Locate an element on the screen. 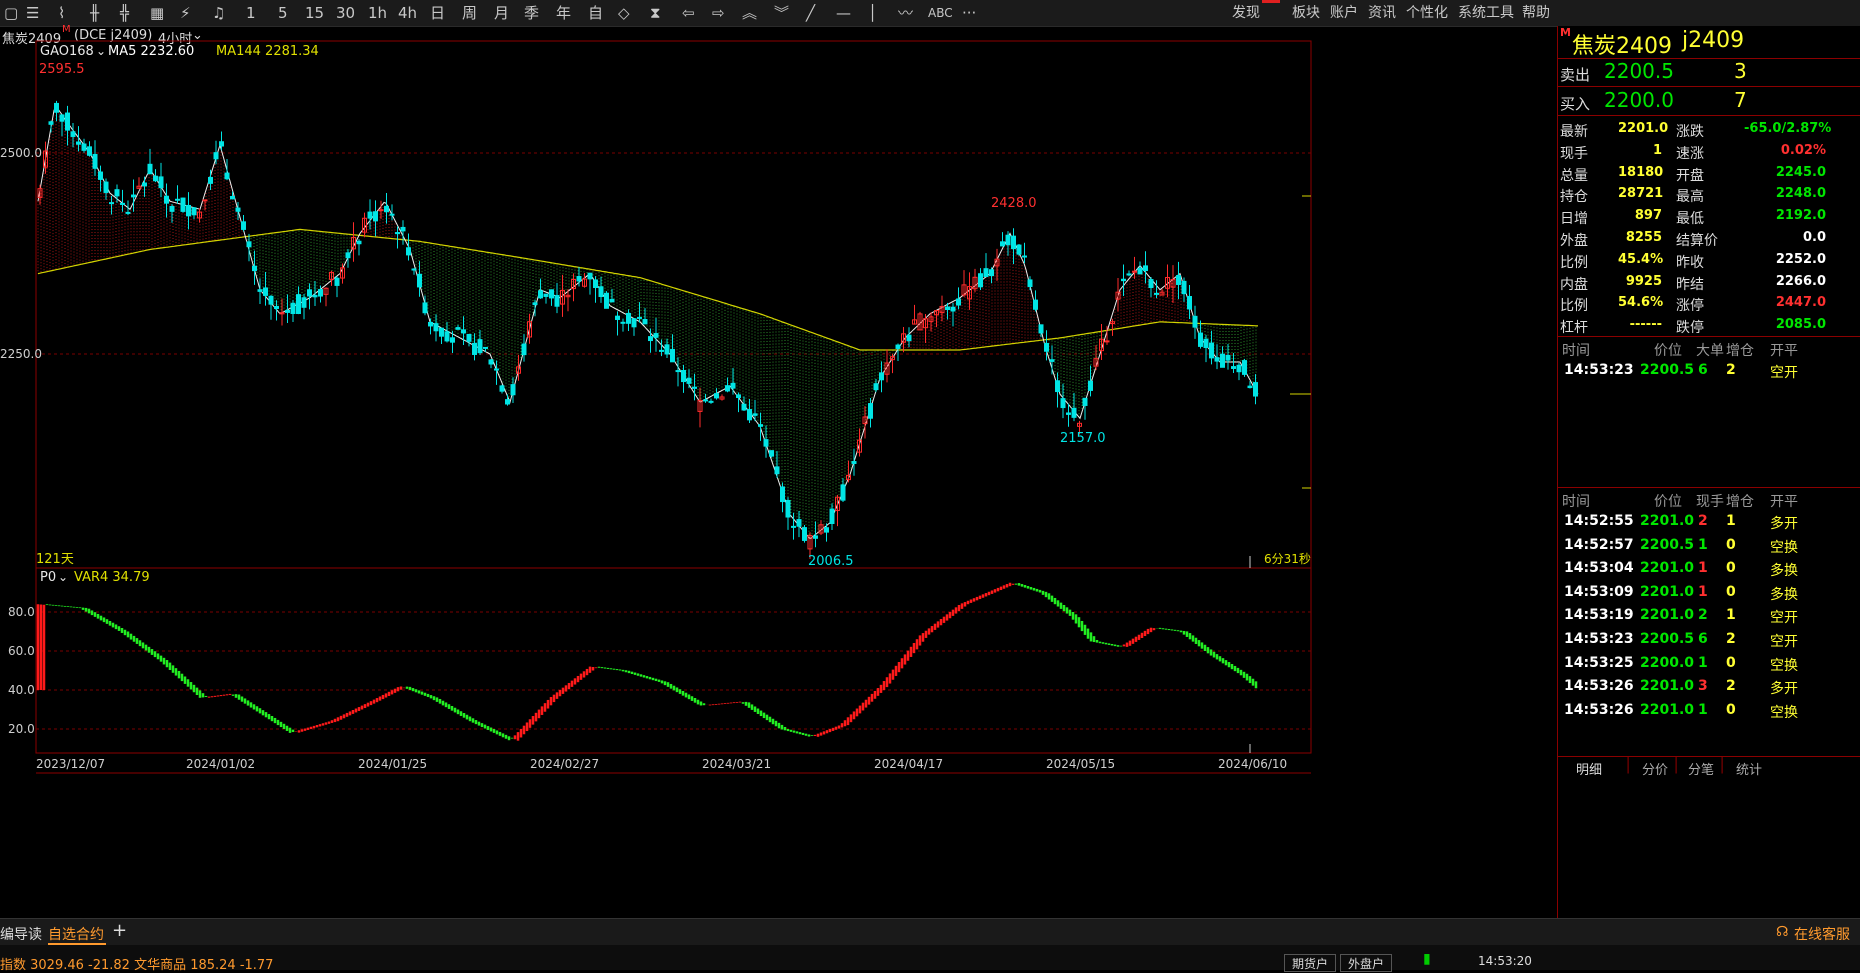 The height and width of the screenshot is (973, 1860). osc-tick-80: 80.0 is located at coordinates (21, 612).